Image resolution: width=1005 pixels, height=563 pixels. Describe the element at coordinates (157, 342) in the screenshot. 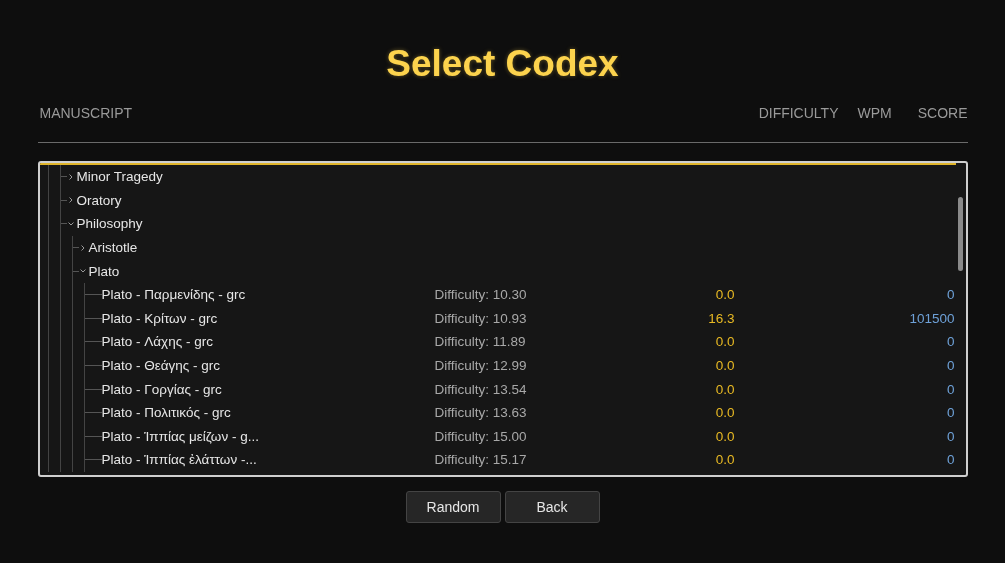

I see `codex-item: Plato - Λάχης - grc` at that location.